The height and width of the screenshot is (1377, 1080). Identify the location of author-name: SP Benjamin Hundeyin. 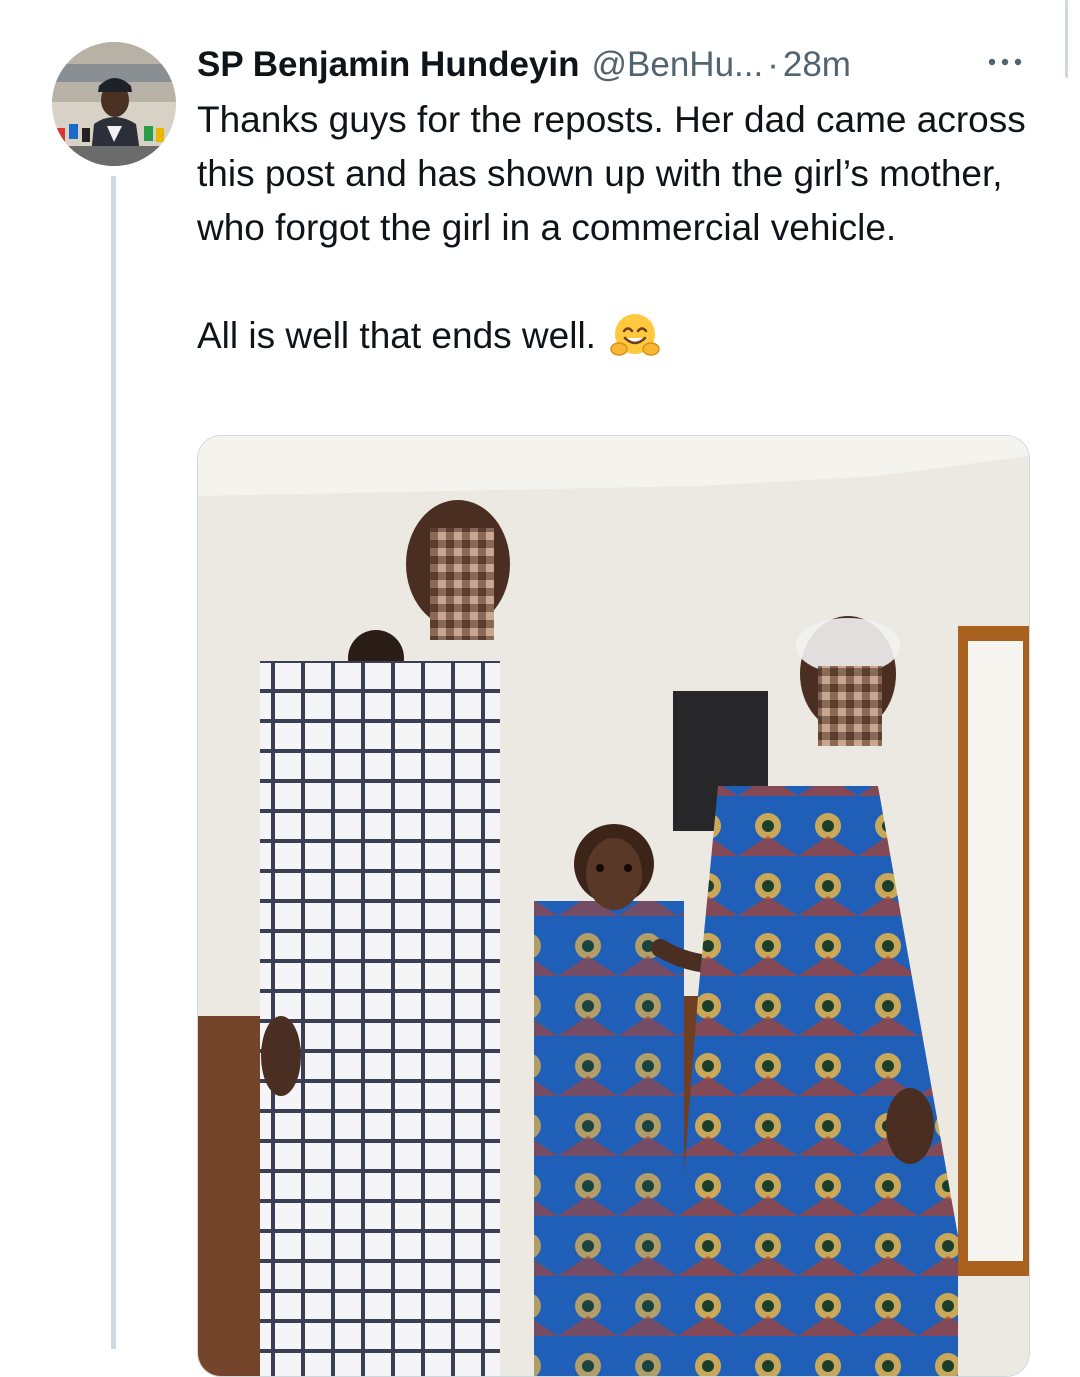
(388, 65).